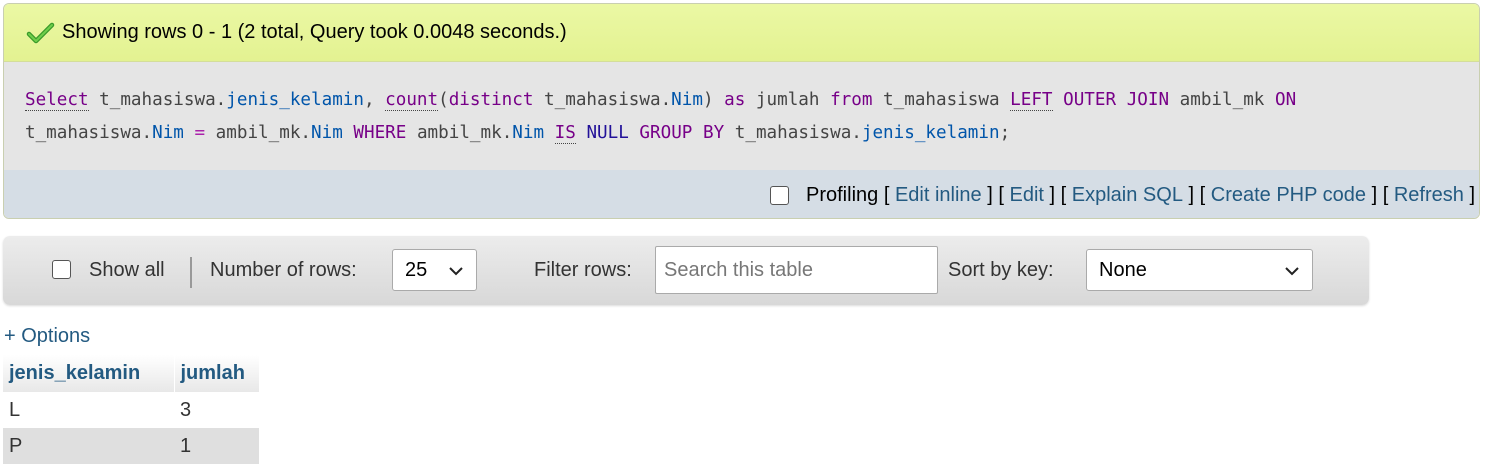 The image size is (1485, 475). What do you see at coordinates (1026, 195) in the screenshot?
I see `edit-link: Edit` at bounding box center [1026, 195].